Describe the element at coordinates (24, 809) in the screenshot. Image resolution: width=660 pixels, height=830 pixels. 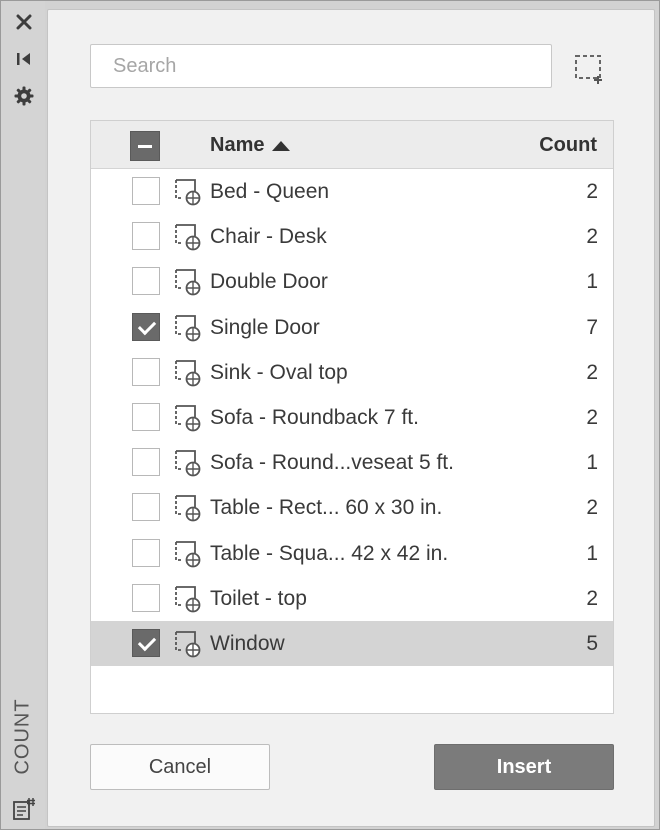
I see `count-table-icon` at that location.